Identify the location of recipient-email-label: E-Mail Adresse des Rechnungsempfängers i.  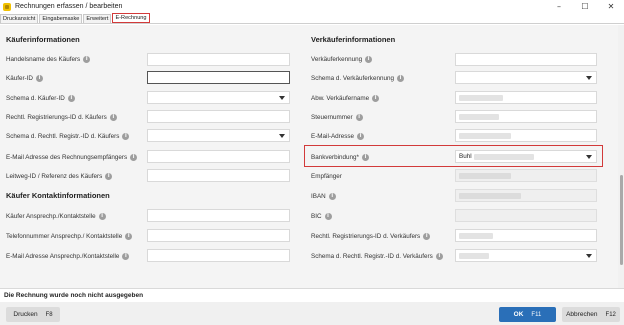
(72, 157).